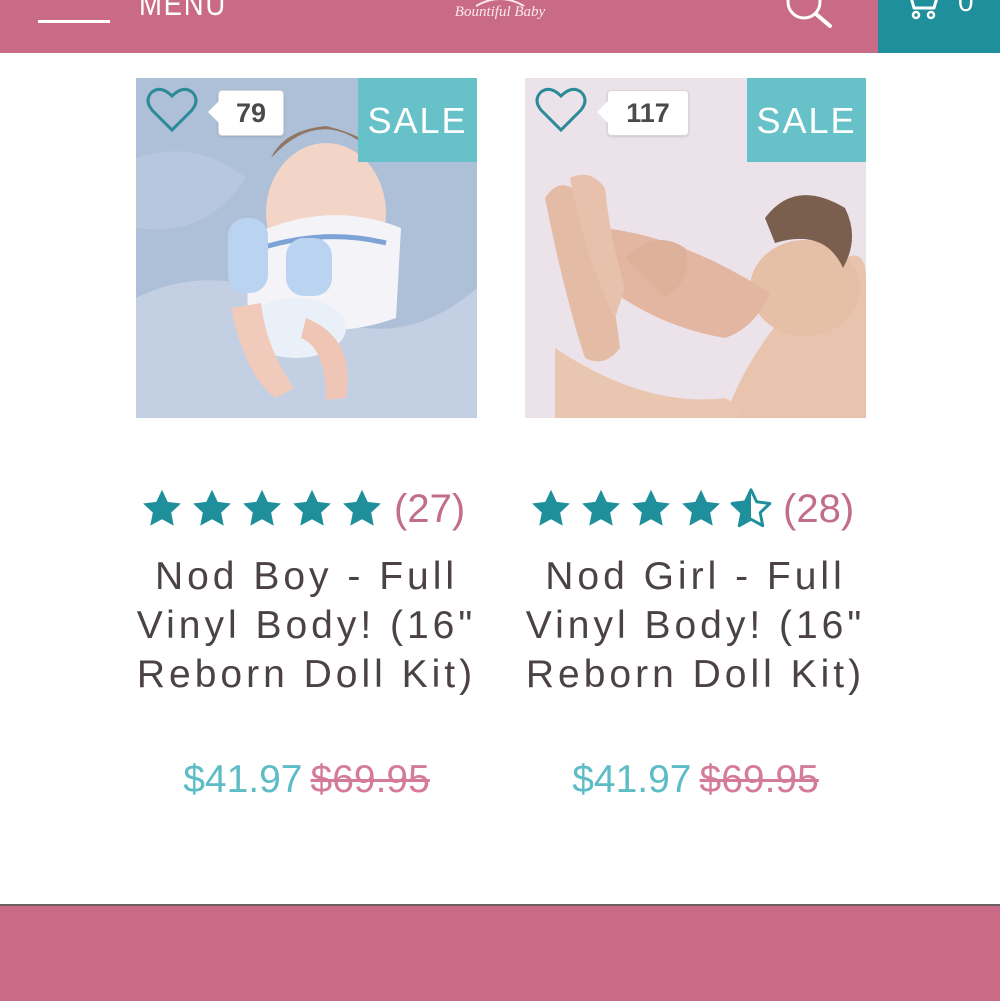  What do you see at coordinates (429, 509) in the screenshot?
I see `review-count: (27)` at bounding box center [429, 509].